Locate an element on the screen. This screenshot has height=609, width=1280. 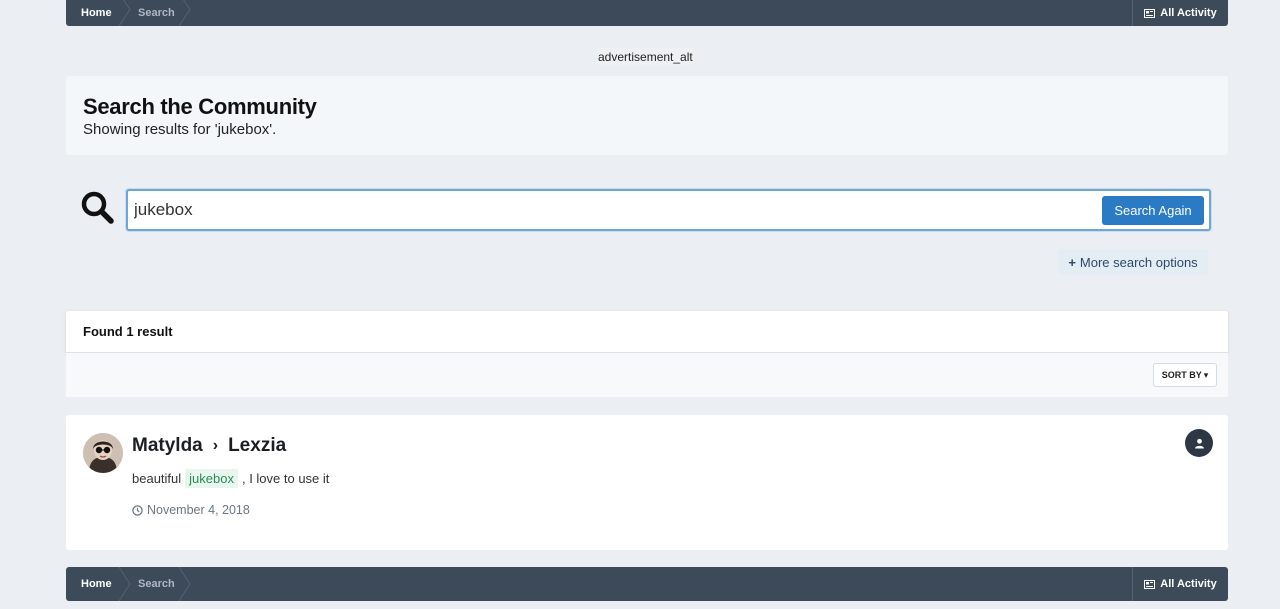
author-link: Matylda is located at coordinates (167, 446).